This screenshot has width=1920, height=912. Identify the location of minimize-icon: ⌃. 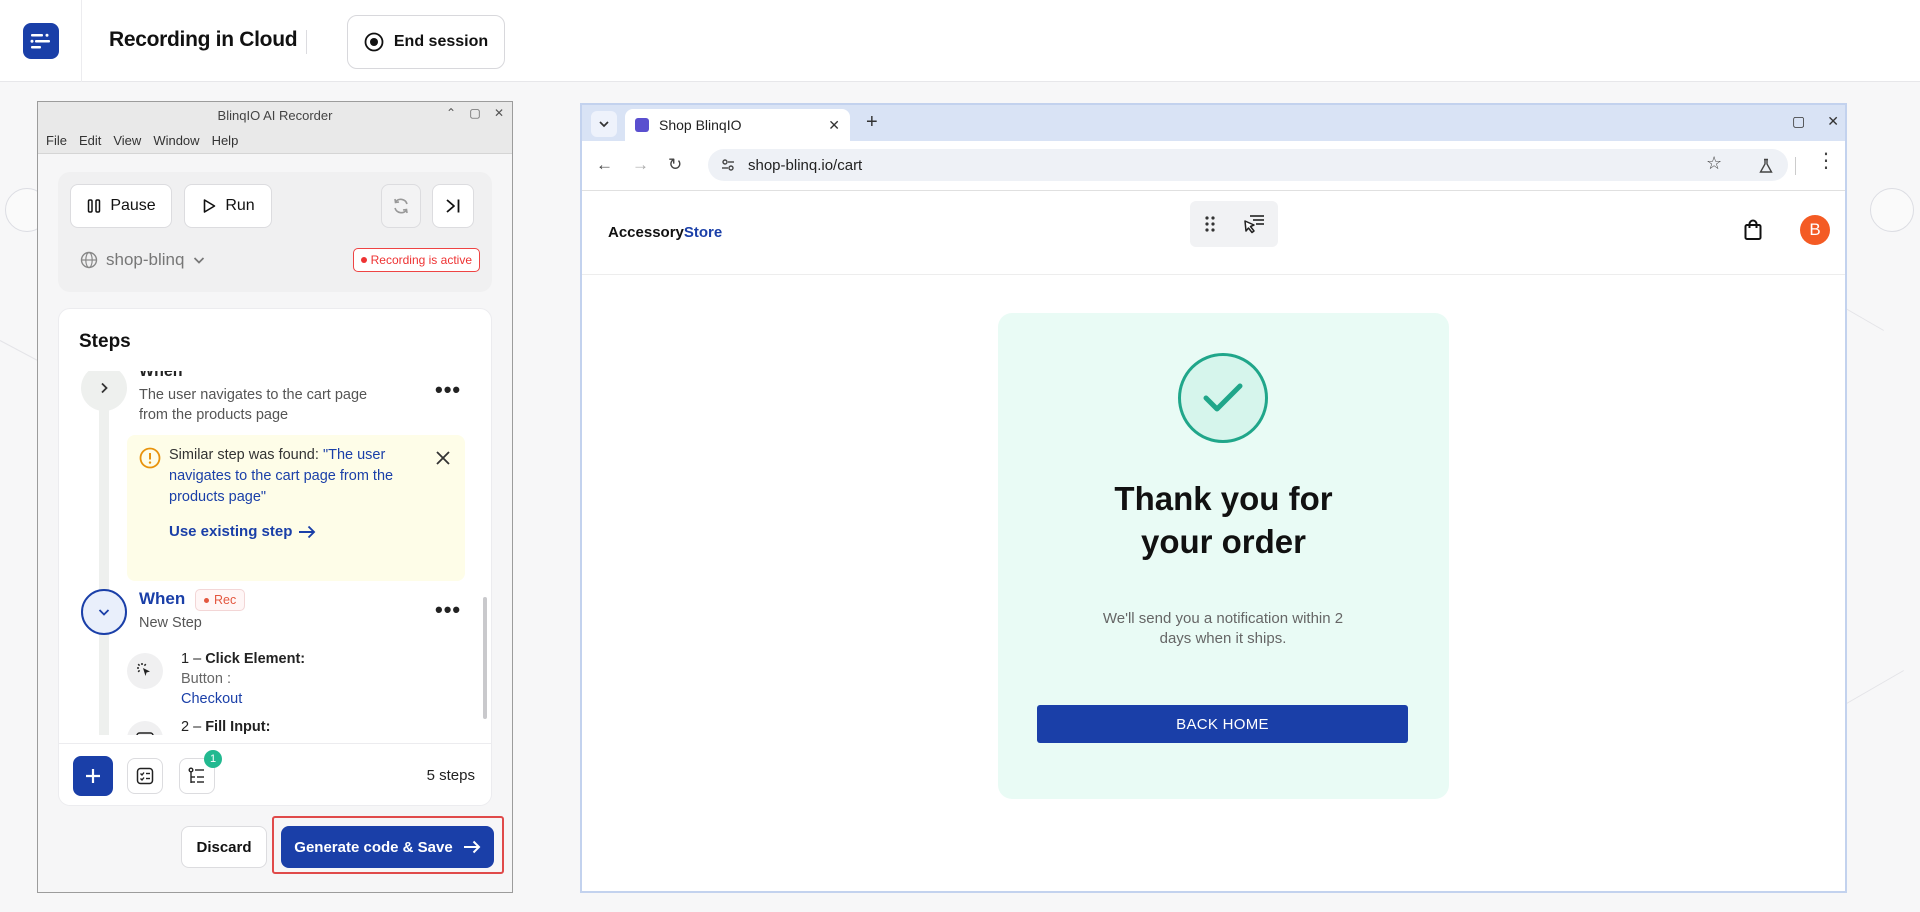
(451, 113).